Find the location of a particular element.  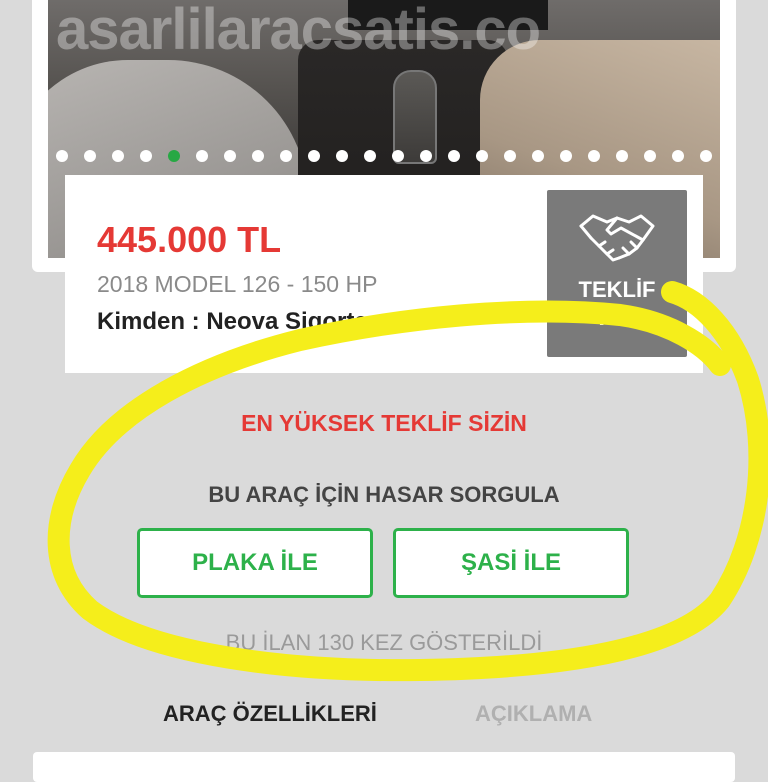

details-card is located at coordinates (384, 767).